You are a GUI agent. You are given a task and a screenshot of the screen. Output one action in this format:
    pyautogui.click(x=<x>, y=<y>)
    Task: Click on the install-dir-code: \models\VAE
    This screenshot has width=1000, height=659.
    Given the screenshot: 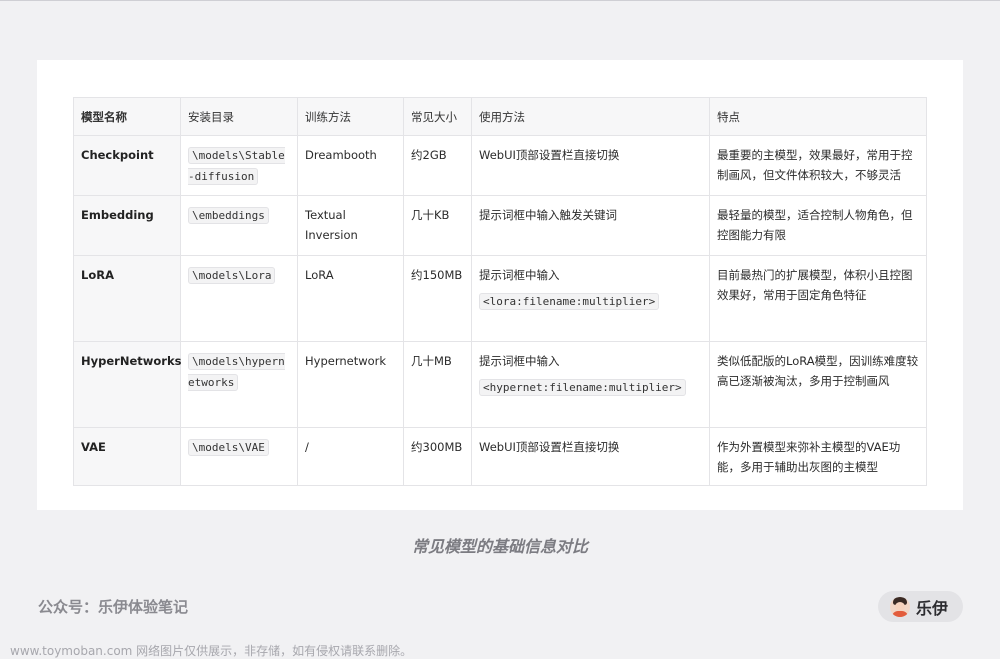 What is the action you would take?
    pyautogui.click(x=228, y=447)
    